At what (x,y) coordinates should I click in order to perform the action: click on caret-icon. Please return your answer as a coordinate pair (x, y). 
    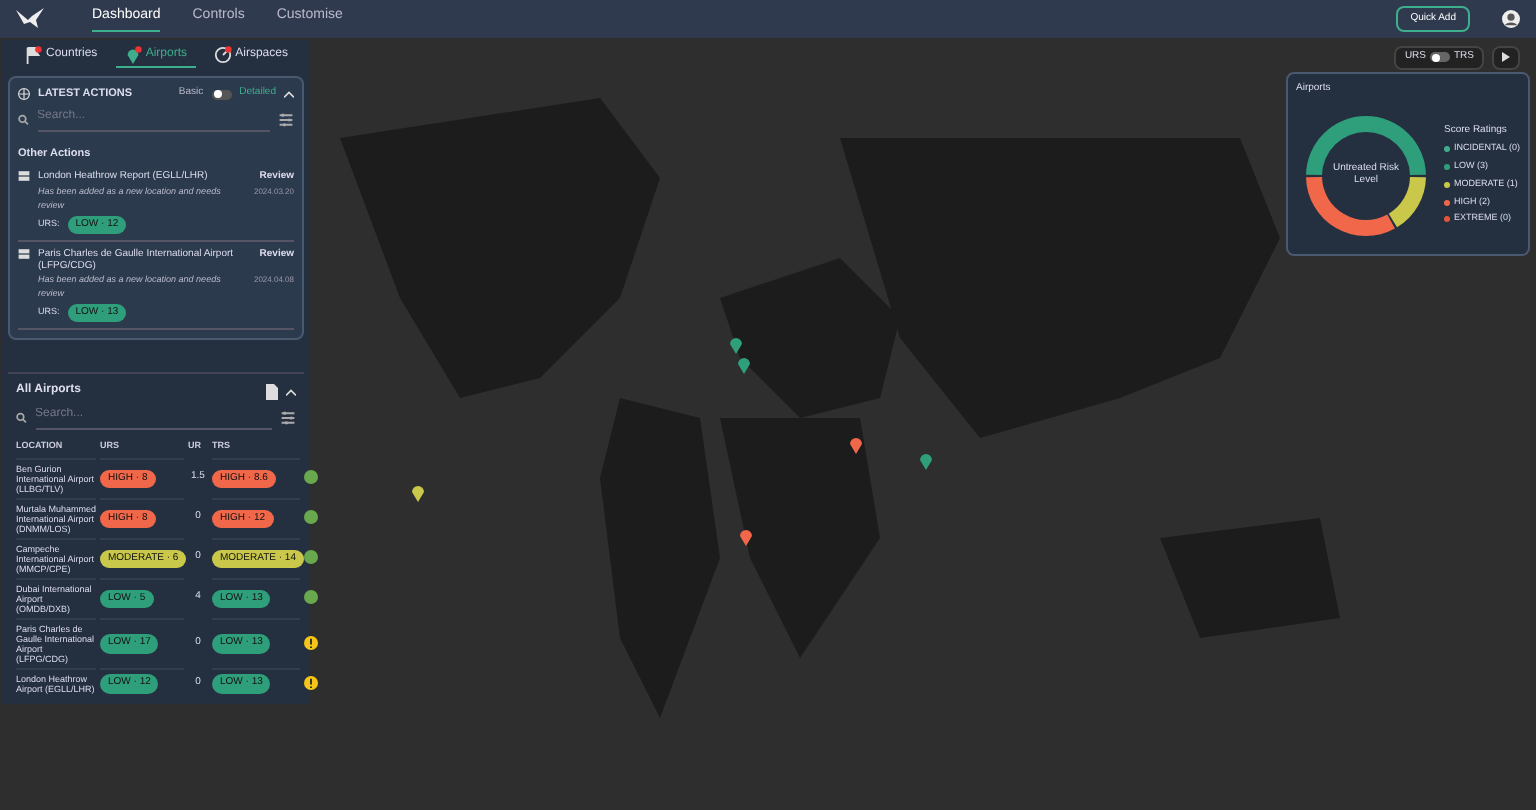
    Looking at the image, I should click on (1506, 57).